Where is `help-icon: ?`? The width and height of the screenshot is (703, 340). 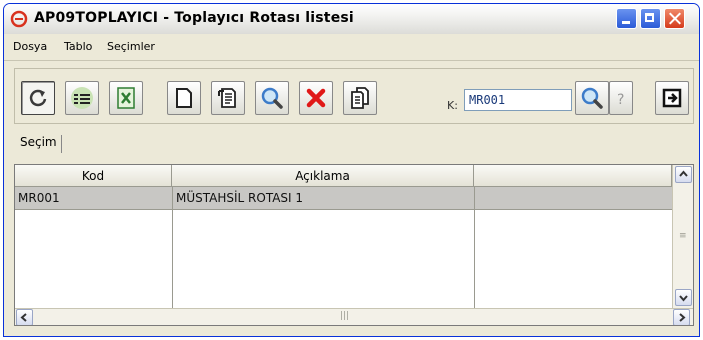 help-icon: ? is located at coordinates (620, 100).